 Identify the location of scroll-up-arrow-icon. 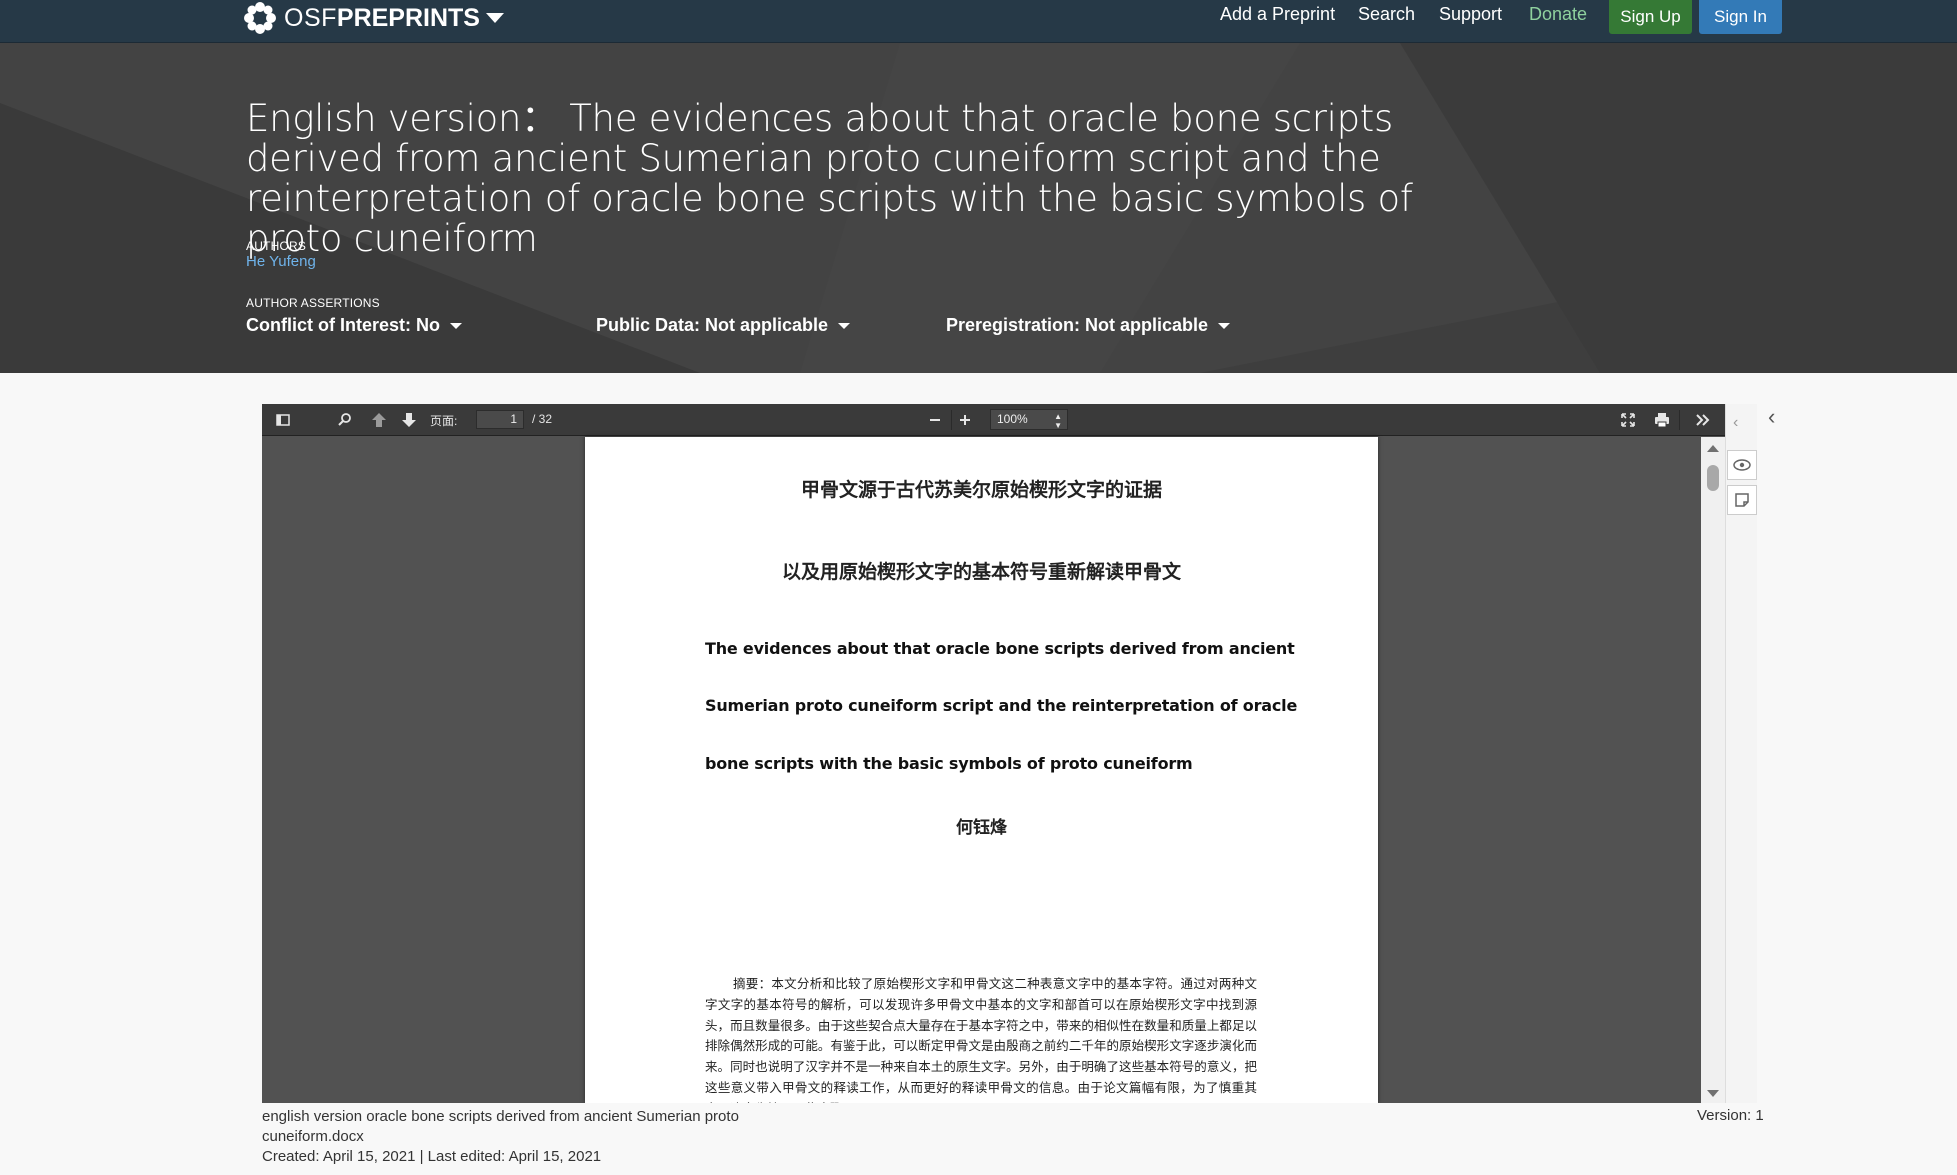
(1713, 448).